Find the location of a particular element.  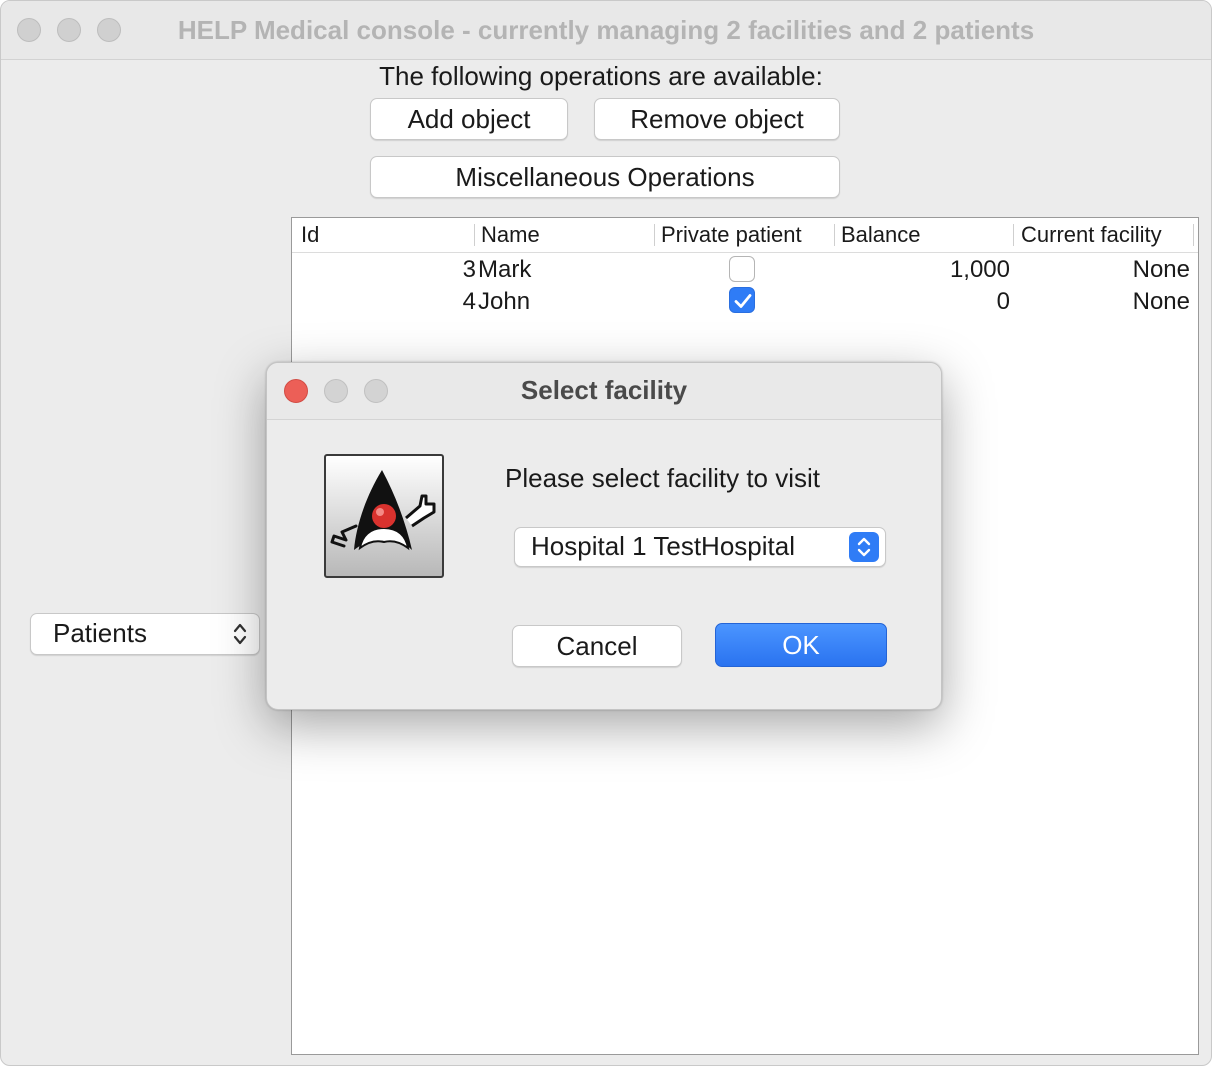

cell-id: 4 is located at coordinates (469, 301).